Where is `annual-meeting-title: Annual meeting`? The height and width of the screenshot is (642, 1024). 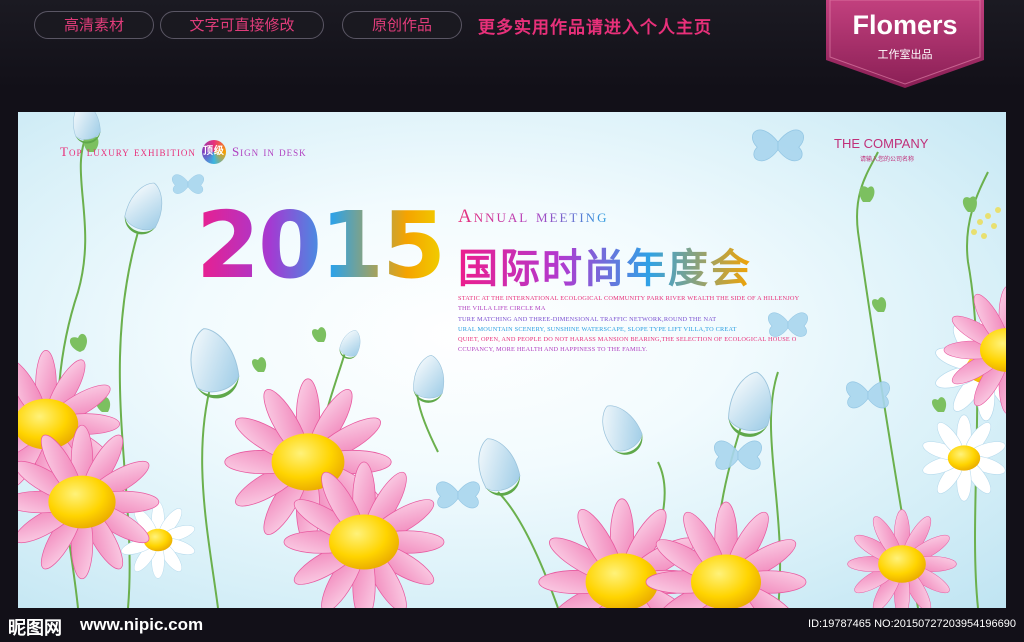
annual-meeting-title: Annual meeting is located at coordinates (533, 216).